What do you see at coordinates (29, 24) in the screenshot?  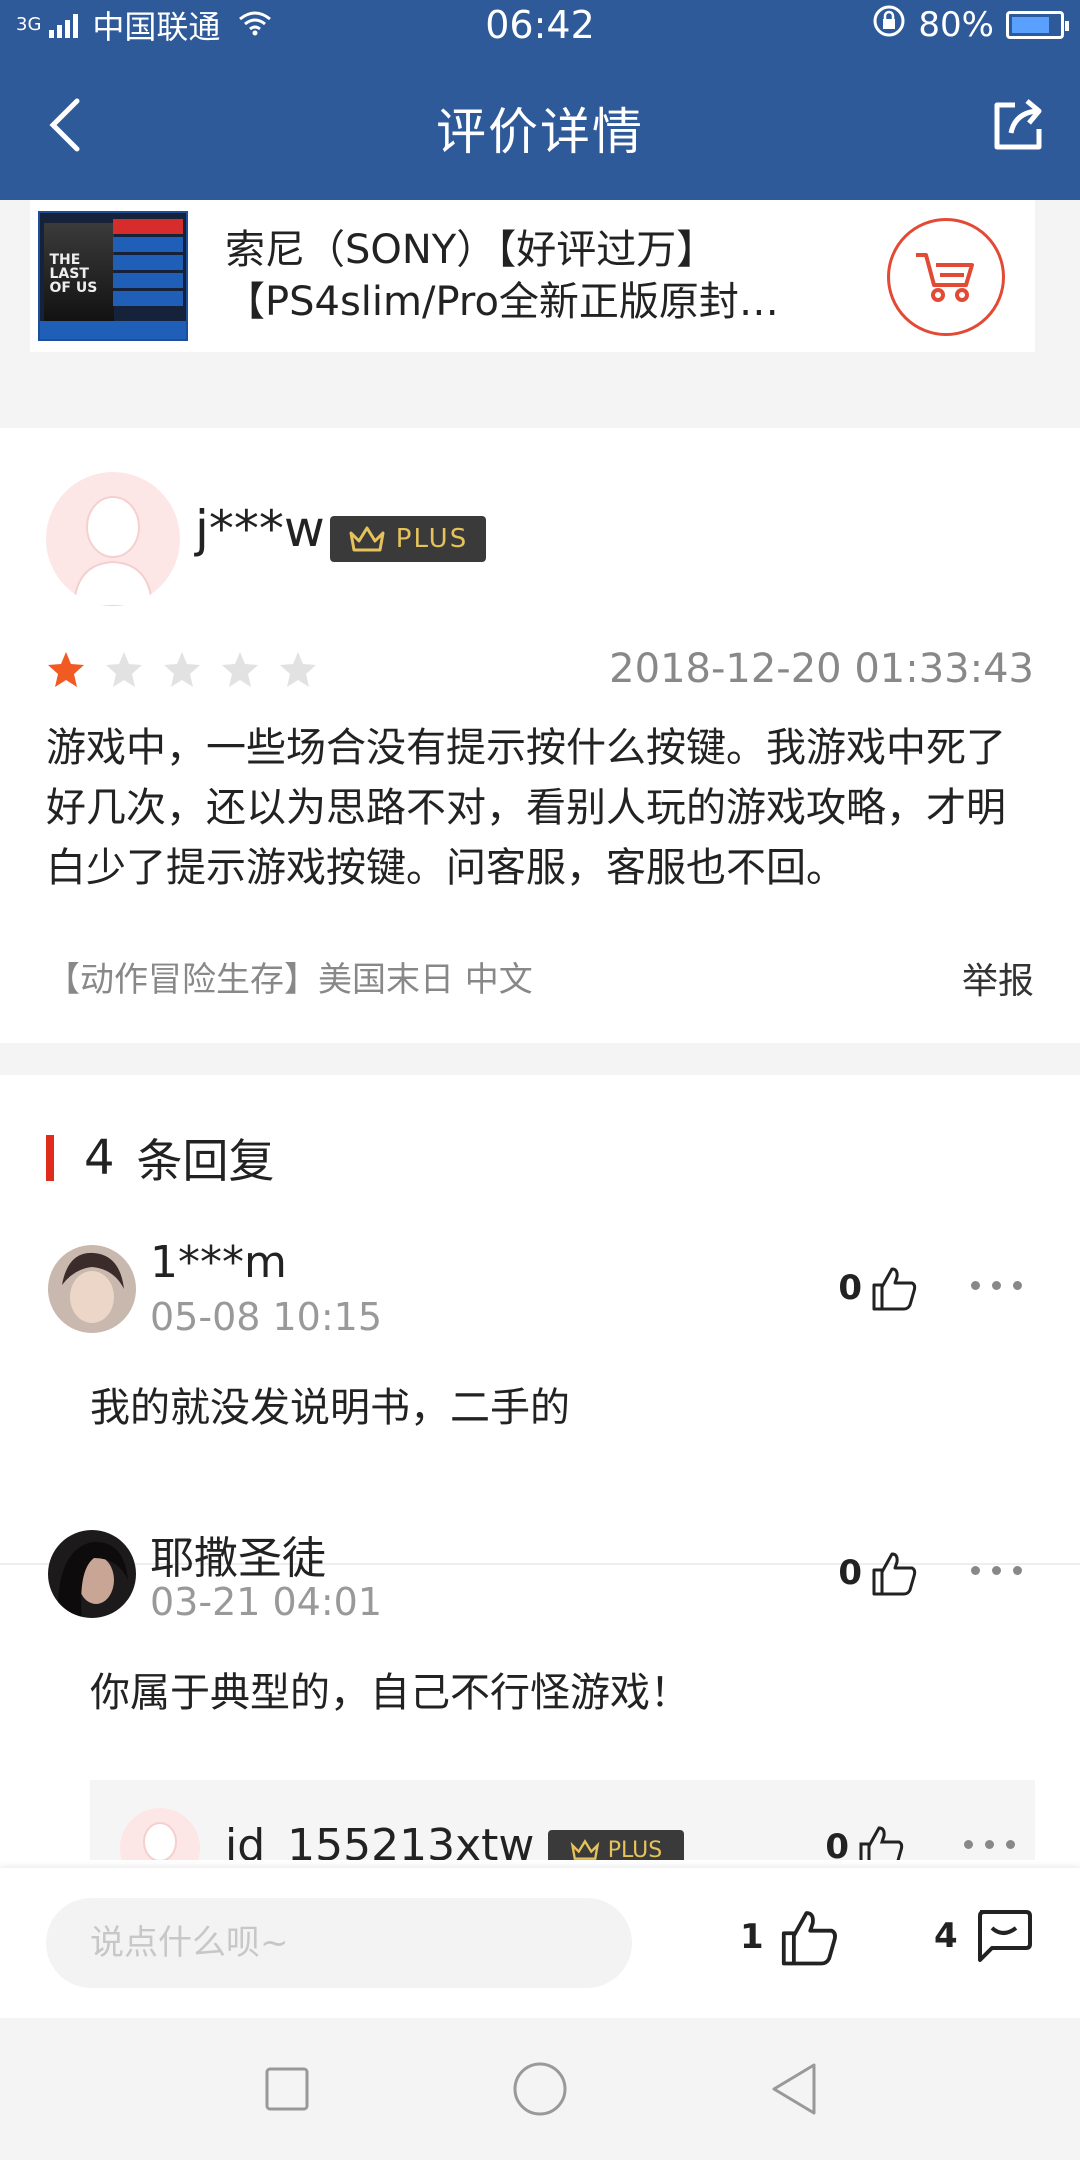 I see `network-type: 3G` at bounding box center [29, 24].